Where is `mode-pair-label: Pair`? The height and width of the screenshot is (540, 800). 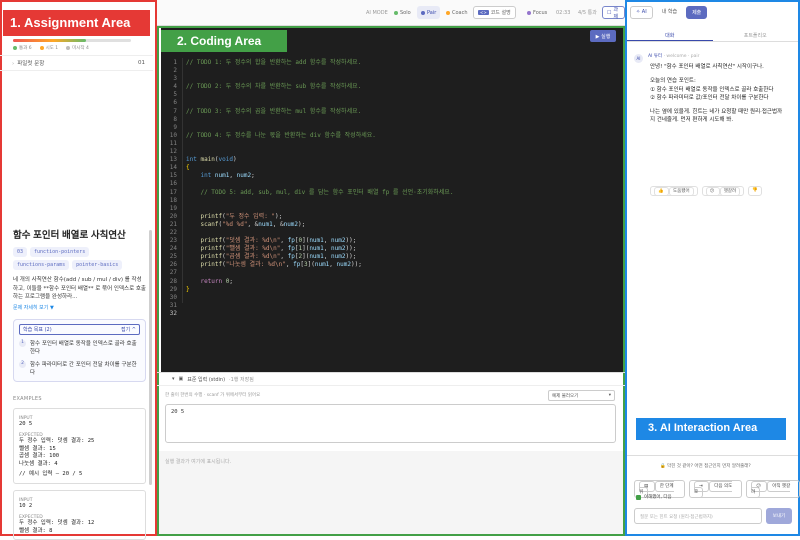 mode-pair-label: Pair is located at coordinates (431, 13).